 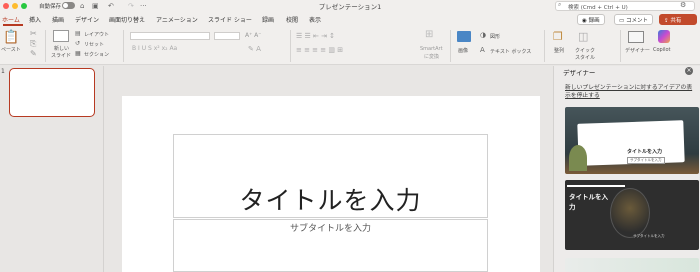 What do you see at coordinates (683, 5) in the screenshot?
I see `settings-icon: ⚙` at bounding box center [683, 5].